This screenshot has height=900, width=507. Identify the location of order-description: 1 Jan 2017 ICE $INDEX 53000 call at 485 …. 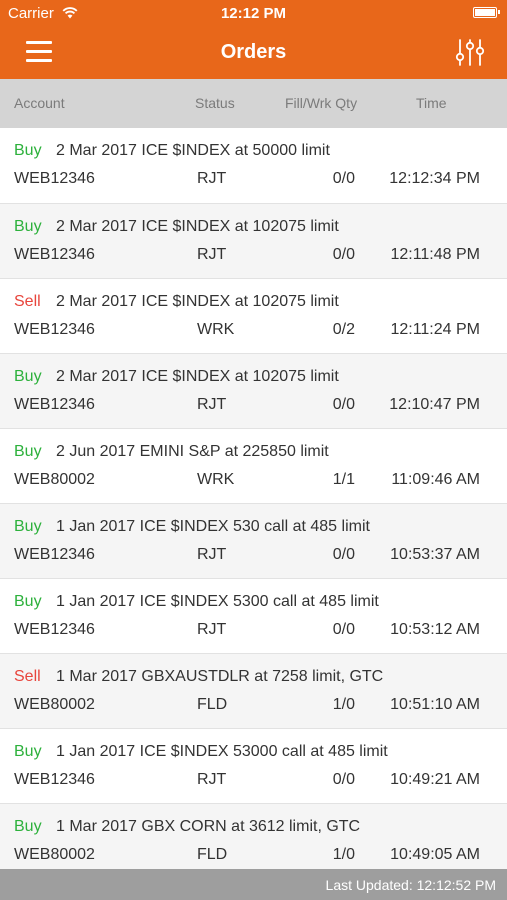
(222, 751).